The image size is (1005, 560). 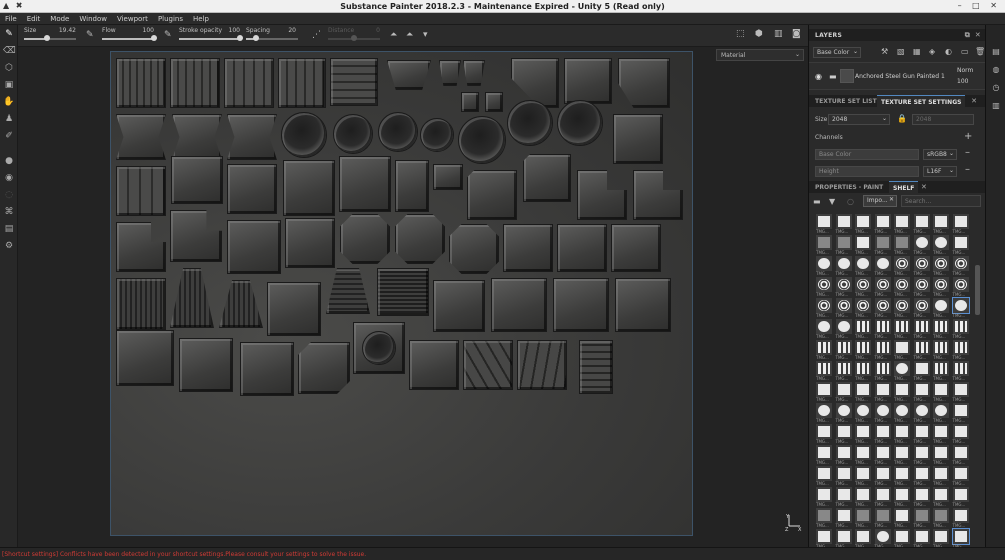 What do you see at coordinates (965, 51) in the screenshot?
I see `add-folder-icon: ▭` at bounding box center [965, 51].